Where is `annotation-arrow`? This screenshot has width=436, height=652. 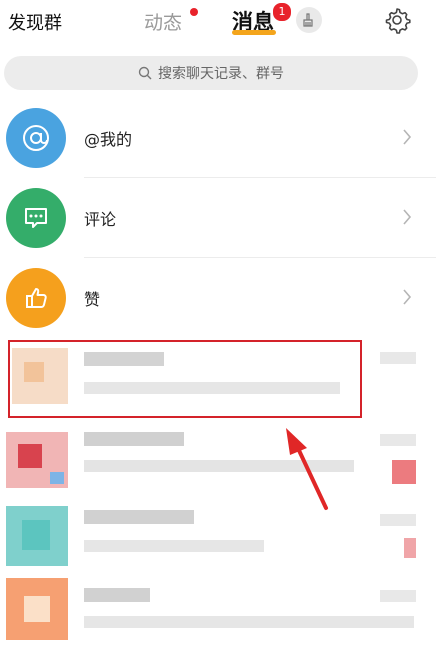
annotation-arrow is located at coordinates (307, 469).